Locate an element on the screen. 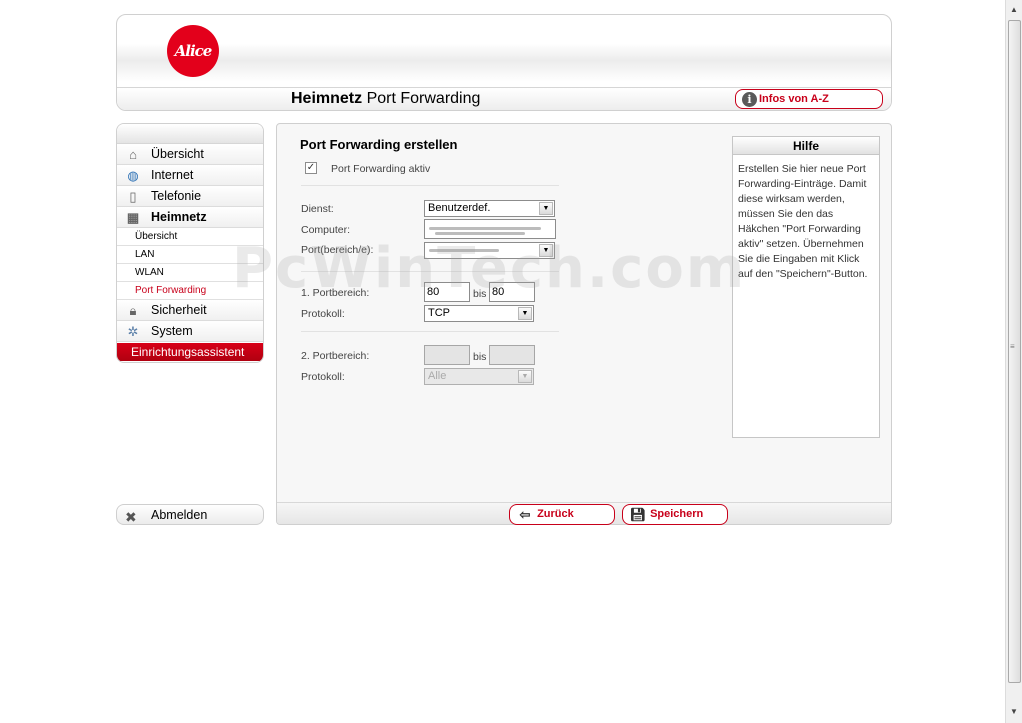 The height and width of the screenshot is (723, 1022). globe-icon: ◍ is located at coordinates (133, 175).